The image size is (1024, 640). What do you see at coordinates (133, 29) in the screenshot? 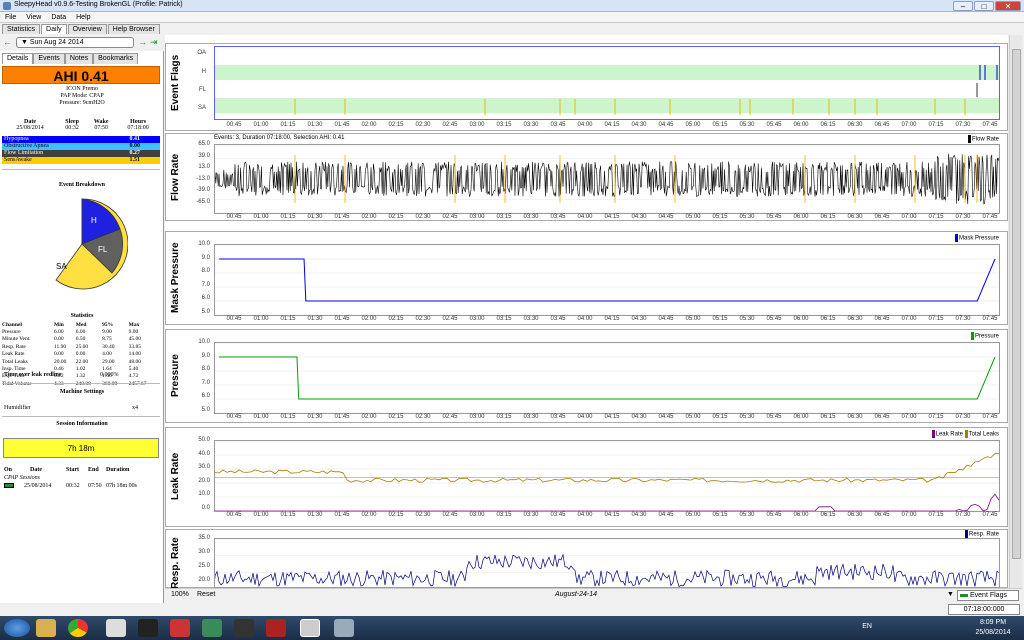
I see `tab-help-browser: Help Browser` at bounding box center [133, 29].